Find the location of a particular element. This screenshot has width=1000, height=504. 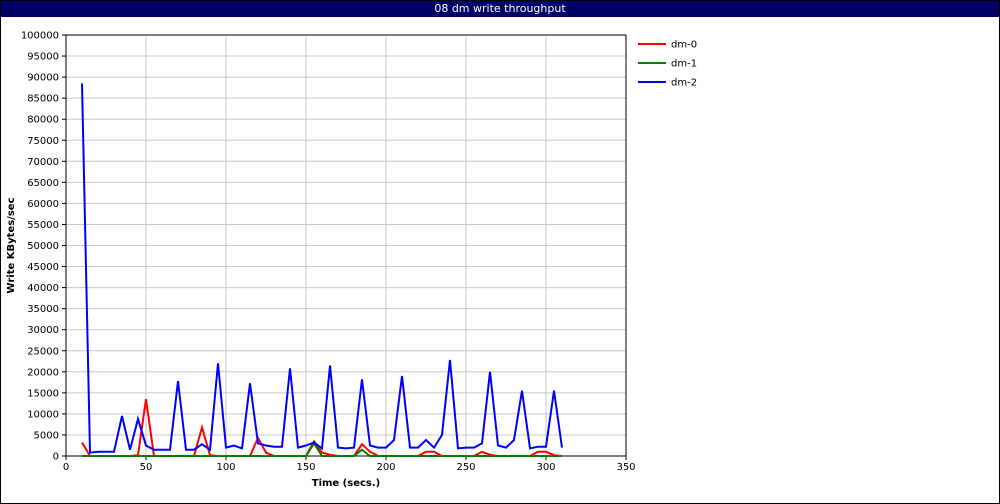

y-tick-label: 100000 is located at coordinates (40, 36).